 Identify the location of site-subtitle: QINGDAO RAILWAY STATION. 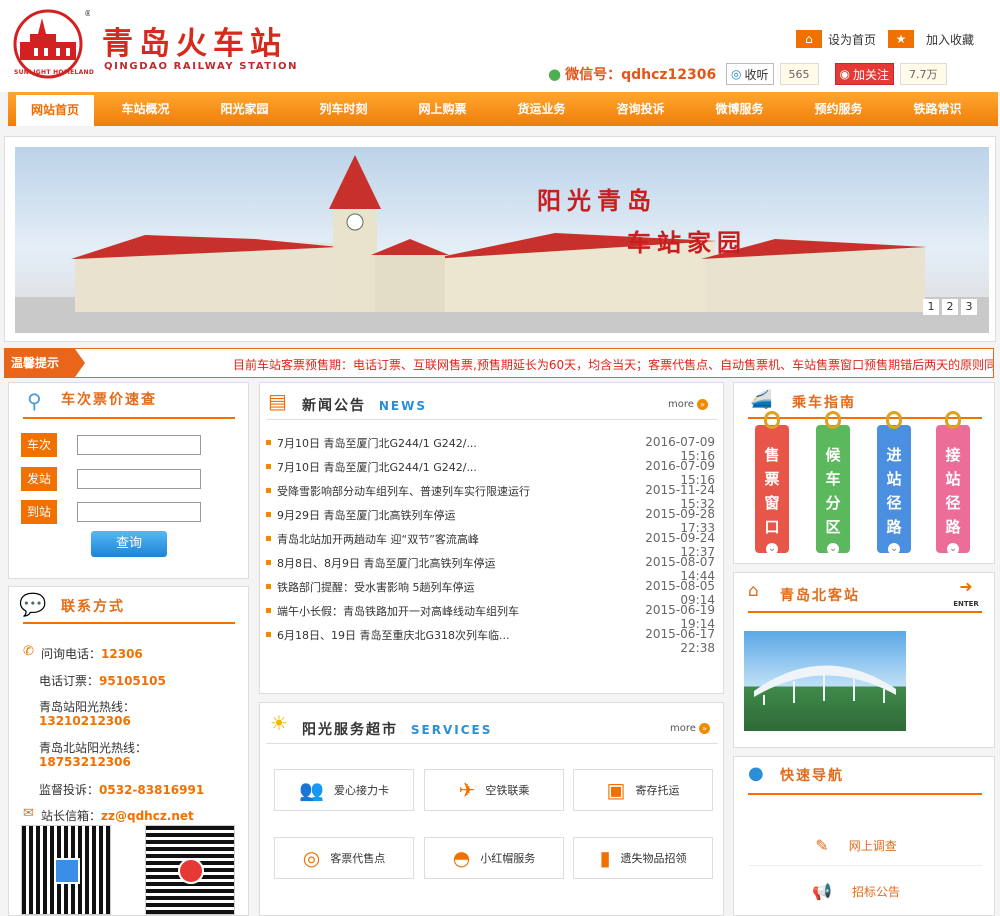
(201, 66).